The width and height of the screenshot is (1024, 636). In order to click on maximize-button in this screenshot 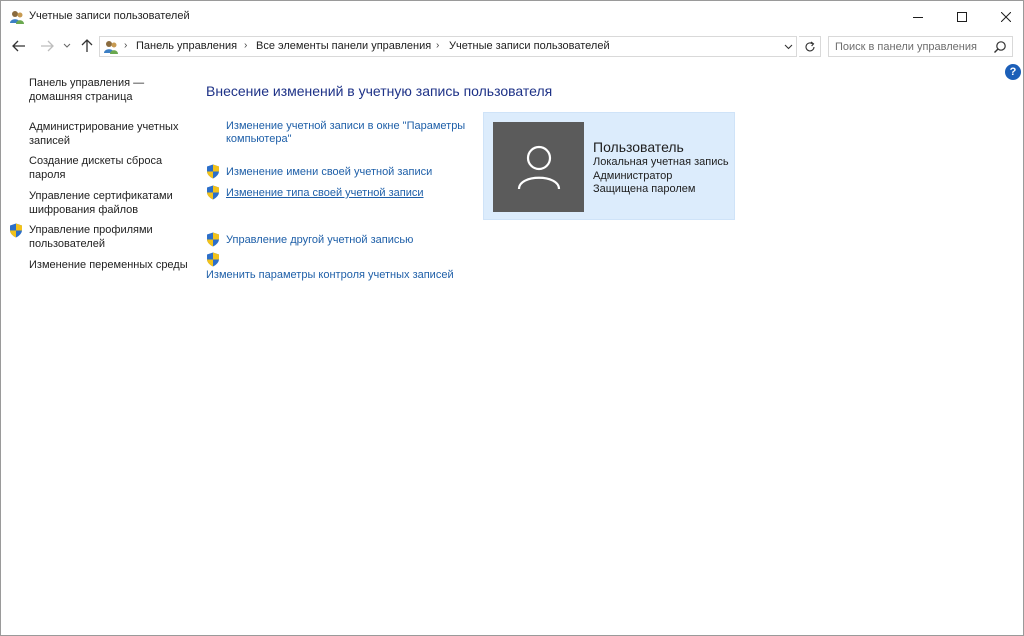, I will do `click(962, 16)`.